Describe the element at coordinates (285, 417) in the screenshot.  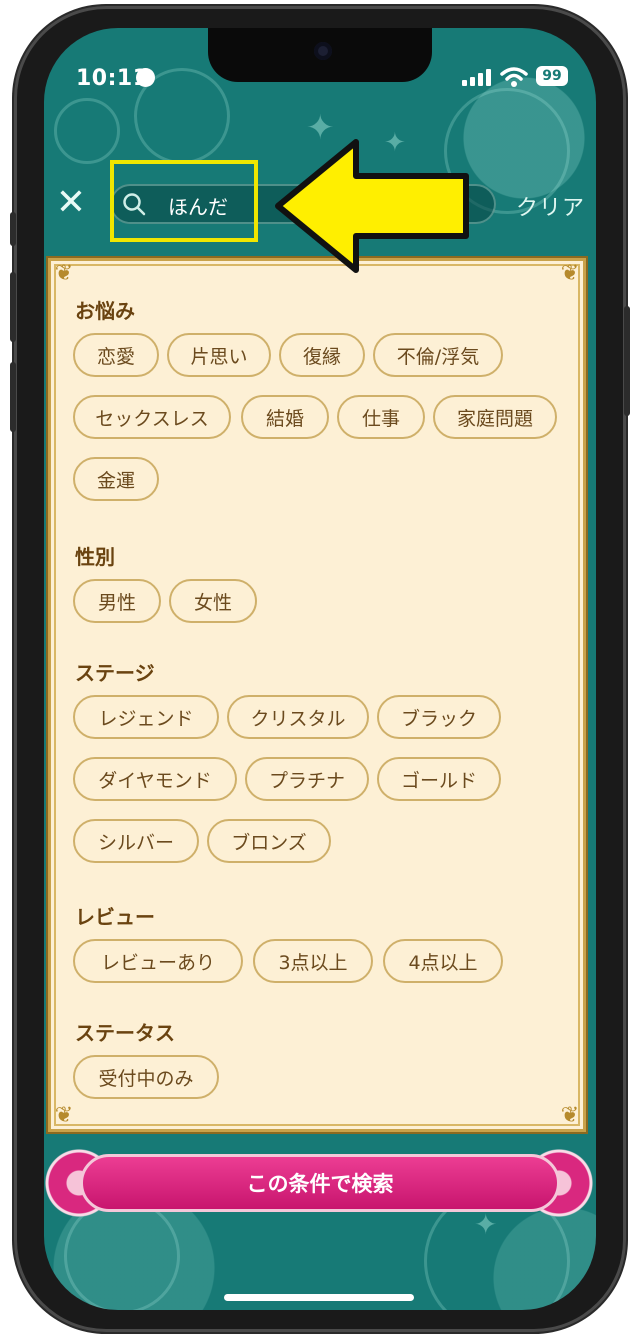
I see `chip-concern: 結婚` at that location.